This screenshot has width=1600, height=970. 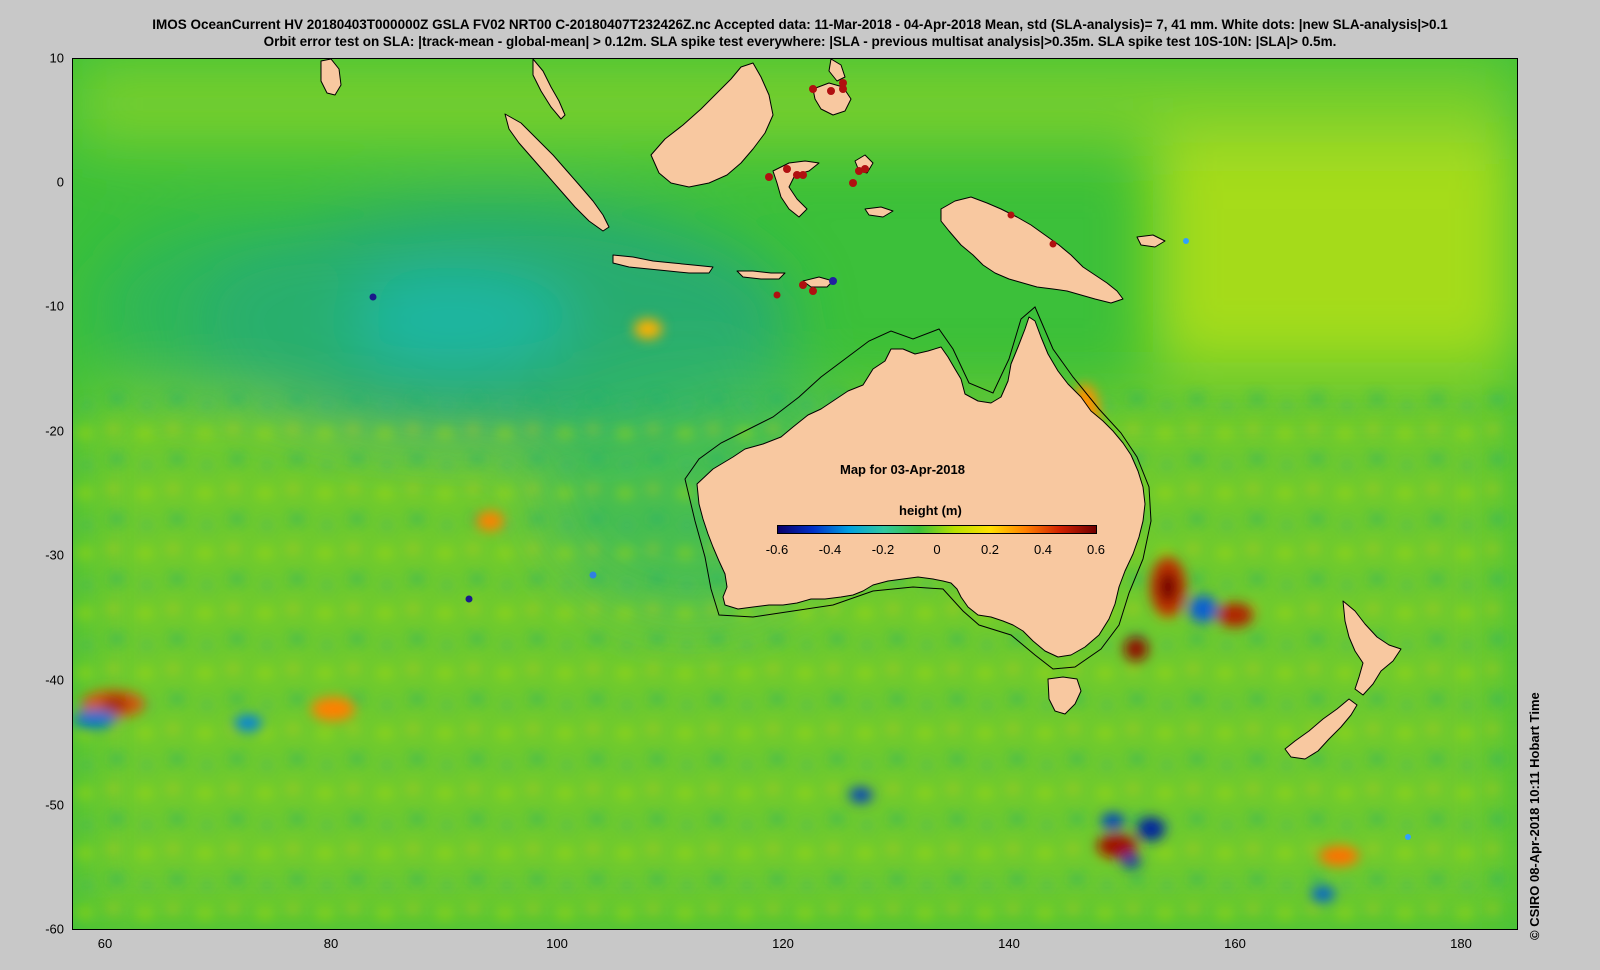 I want to click on colorbar-title: height (m), so click(x=930, y=510).